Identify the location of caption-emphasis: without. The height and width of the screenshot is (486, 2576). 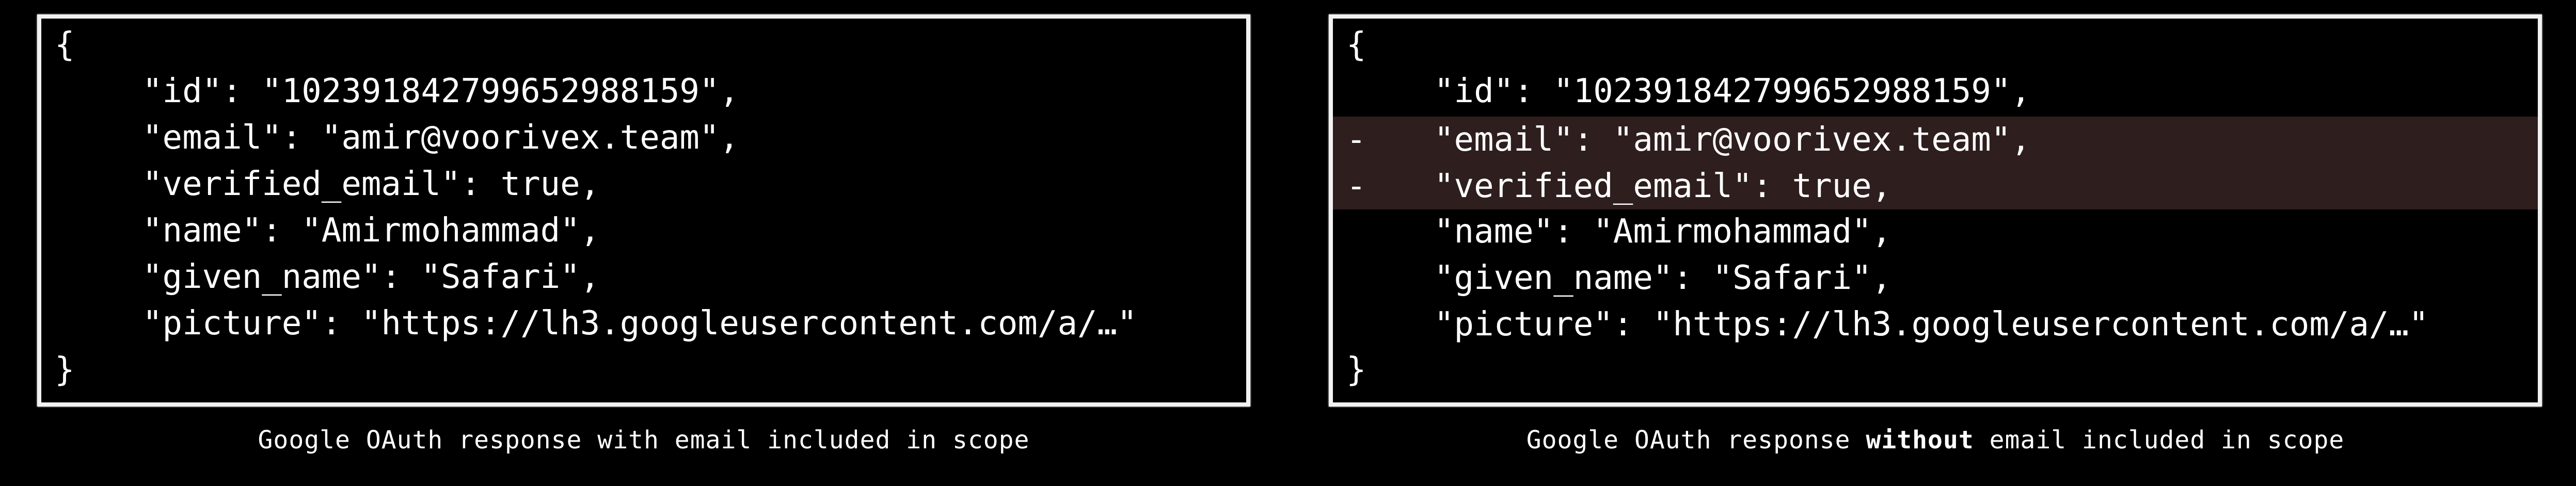
(1920, 440).